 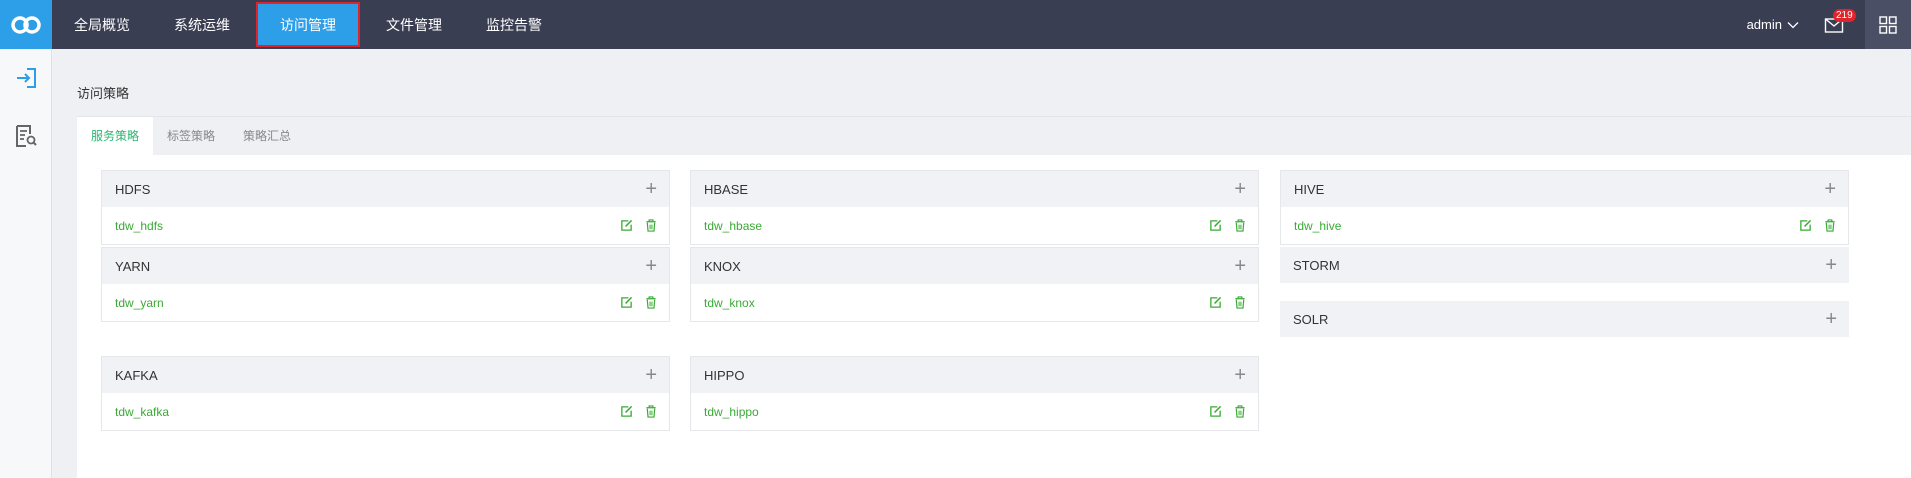 I want to click on nav-item-label: 监控告警, so click(x=514, y=25).